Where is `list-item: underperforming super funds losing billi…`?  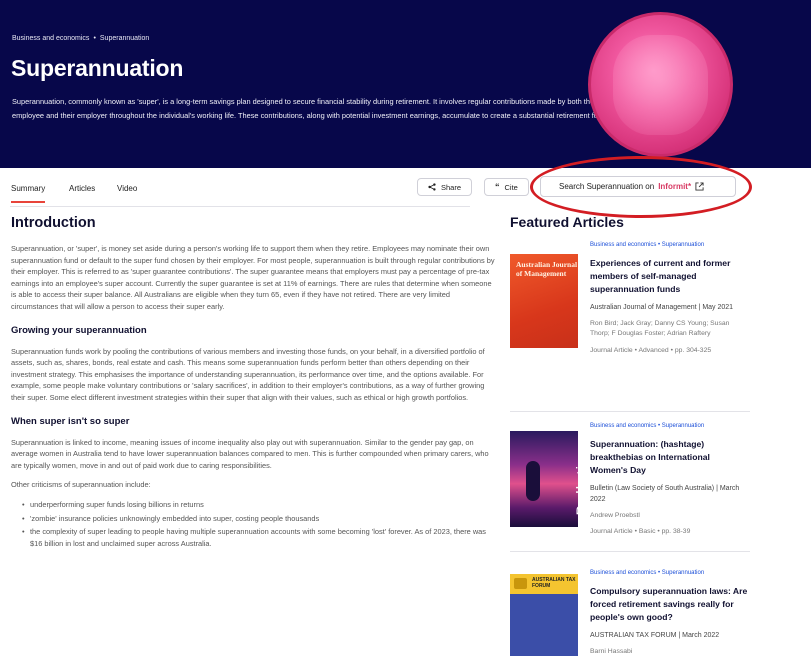 list-item: underperforming super funds losing billi… is located at coordinates (258, 505).